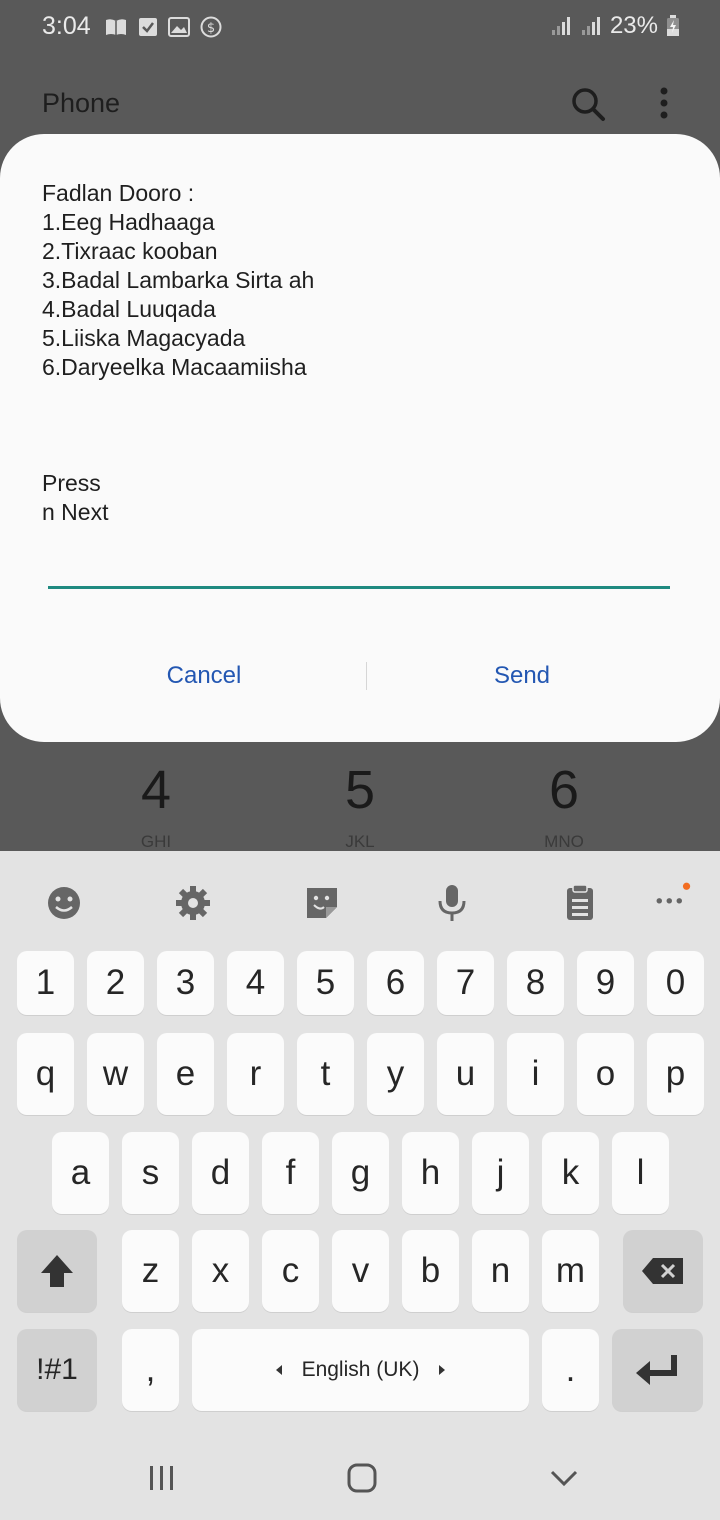 The height and width of the screenshot is (1520, 720). What do you see at coordinates (570, 1173) in the screenshot?
I see `key-k: k` at bounding box center [570, 1173].